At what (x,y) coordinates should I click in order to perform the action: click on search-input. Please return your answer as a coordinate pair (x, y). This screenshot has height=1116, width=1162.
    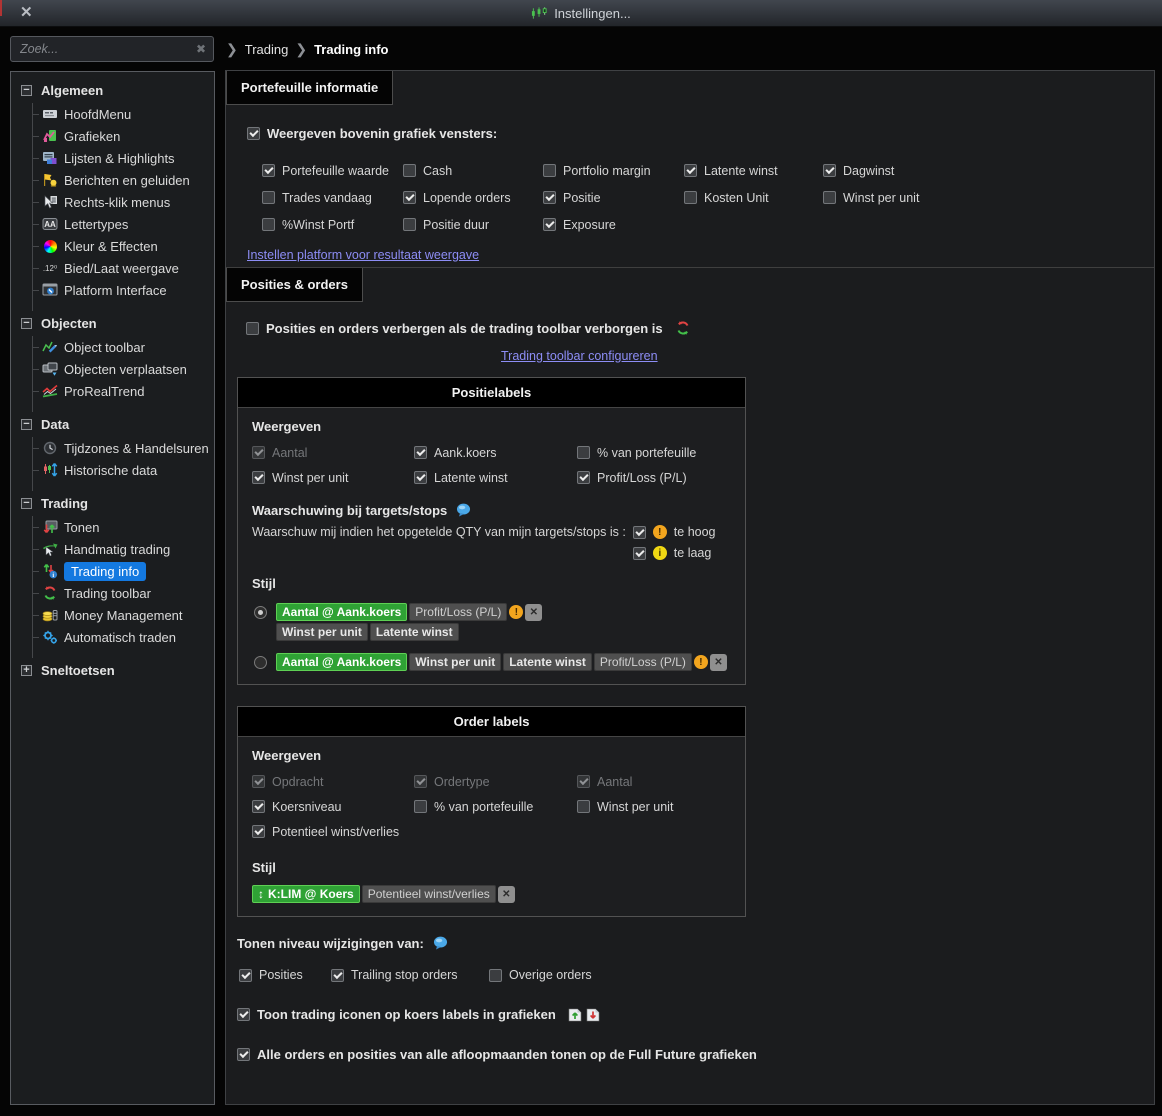
    Looking at the image, I should click on (107, 49).